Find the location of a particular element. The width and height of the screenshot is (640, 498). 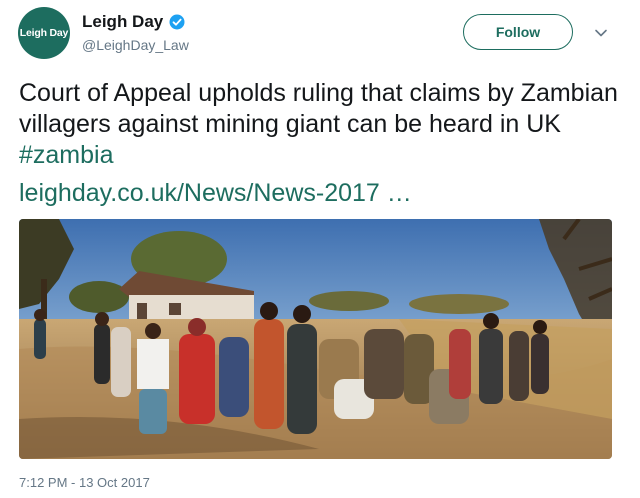

tweet-timestamp: 7:12 PM - 13 Oct 2017 is located at coordinates (84, 482).